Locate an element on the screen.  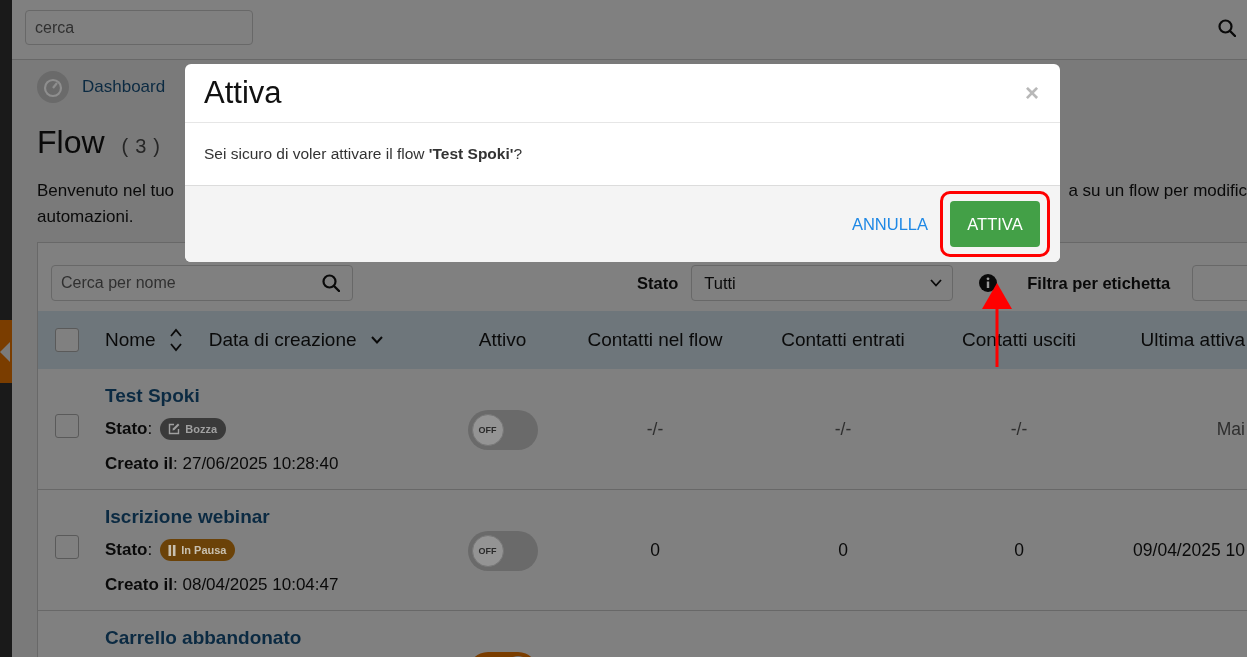
search-field: cerca is located at coordinates (139, 27).